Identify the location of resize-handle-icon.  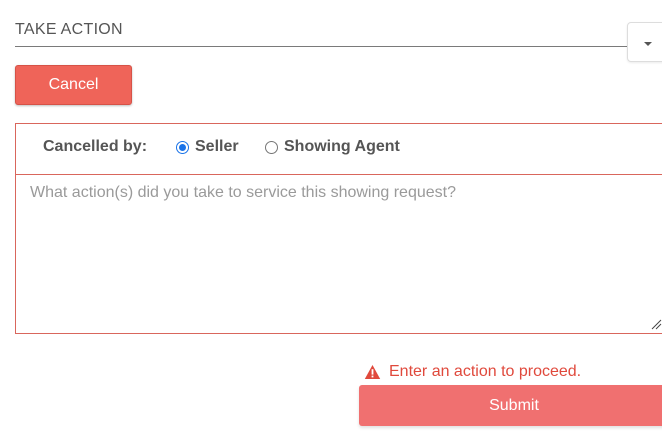
(656, 324).